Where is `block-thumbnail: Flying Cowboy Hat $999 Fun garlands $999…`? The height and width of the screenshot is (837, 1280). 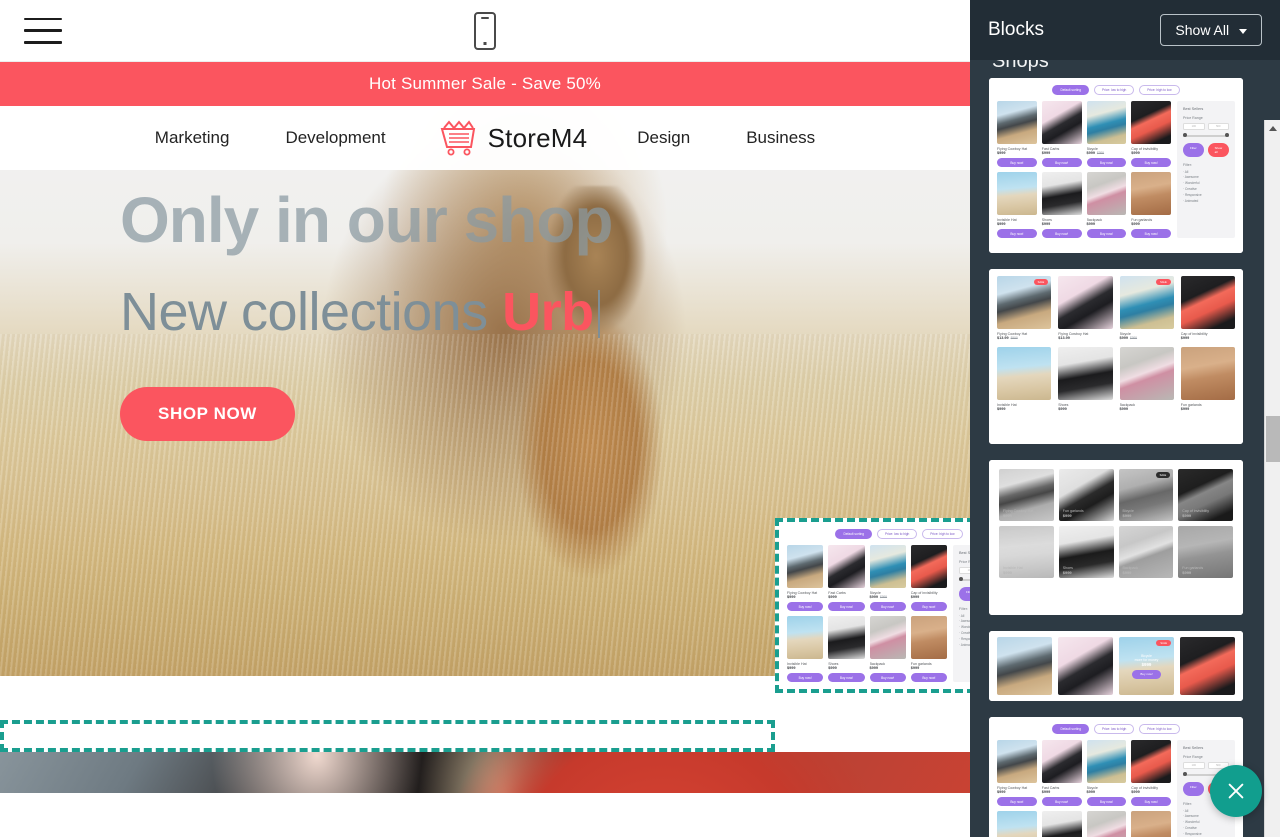 block-thumbnail: Flying Cowboy Hat $999 Fun garlands $999… is located at coordinates (1116, 537).